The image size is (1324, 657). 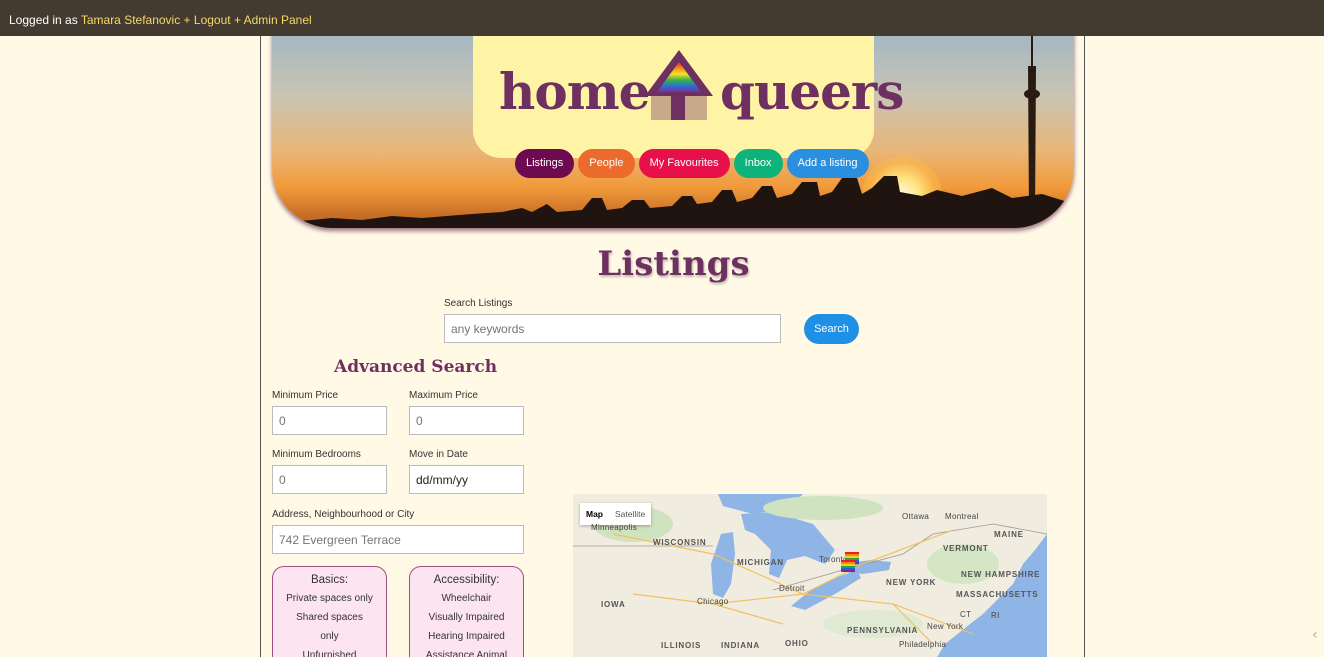 What do you see at coordinates (797, 643) in the screenshot?
I see `map-label-ohio: OHIO` at bounding box center [797, 643].